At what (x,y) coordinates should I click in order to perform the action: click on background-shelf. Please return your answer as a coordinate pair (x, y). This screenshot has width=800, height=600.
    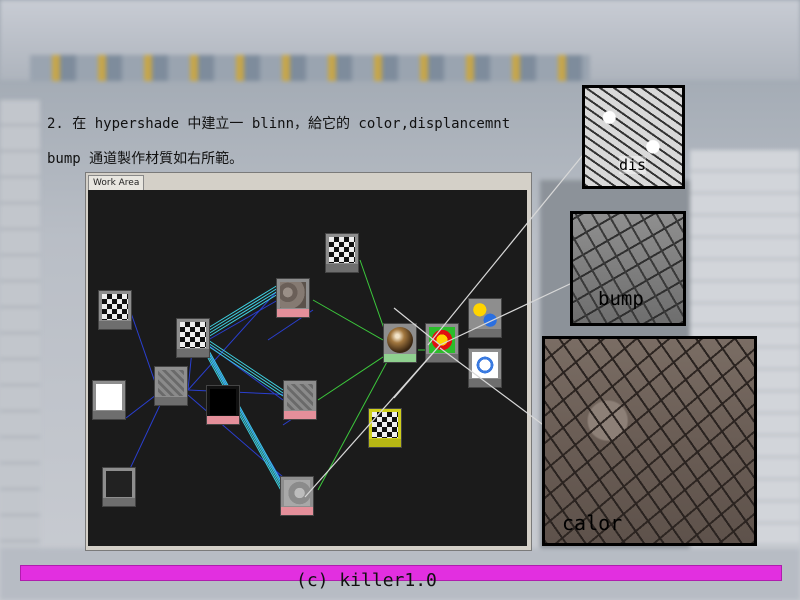
    Looking at the image, I should click on (310, 68).